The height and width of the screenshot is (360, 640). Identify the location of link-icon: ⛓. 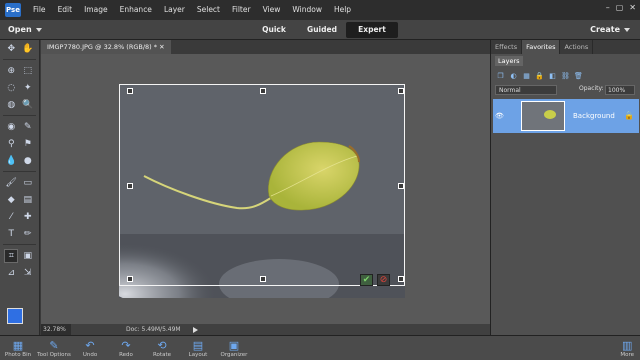
(565, 75).